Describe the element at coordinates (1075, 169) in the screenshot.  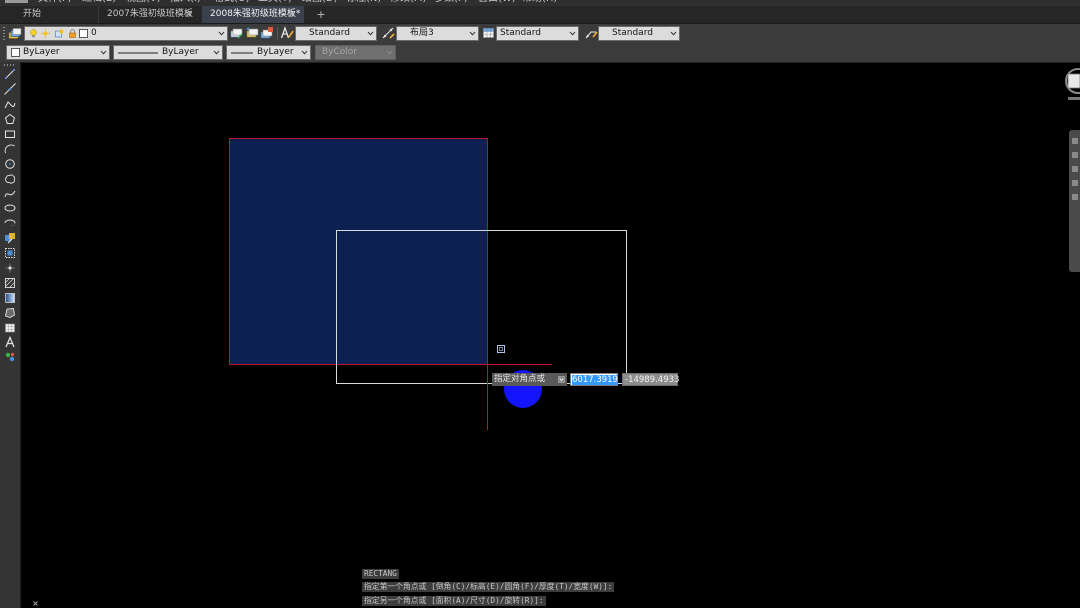
I see `zoom-icon` at that location.